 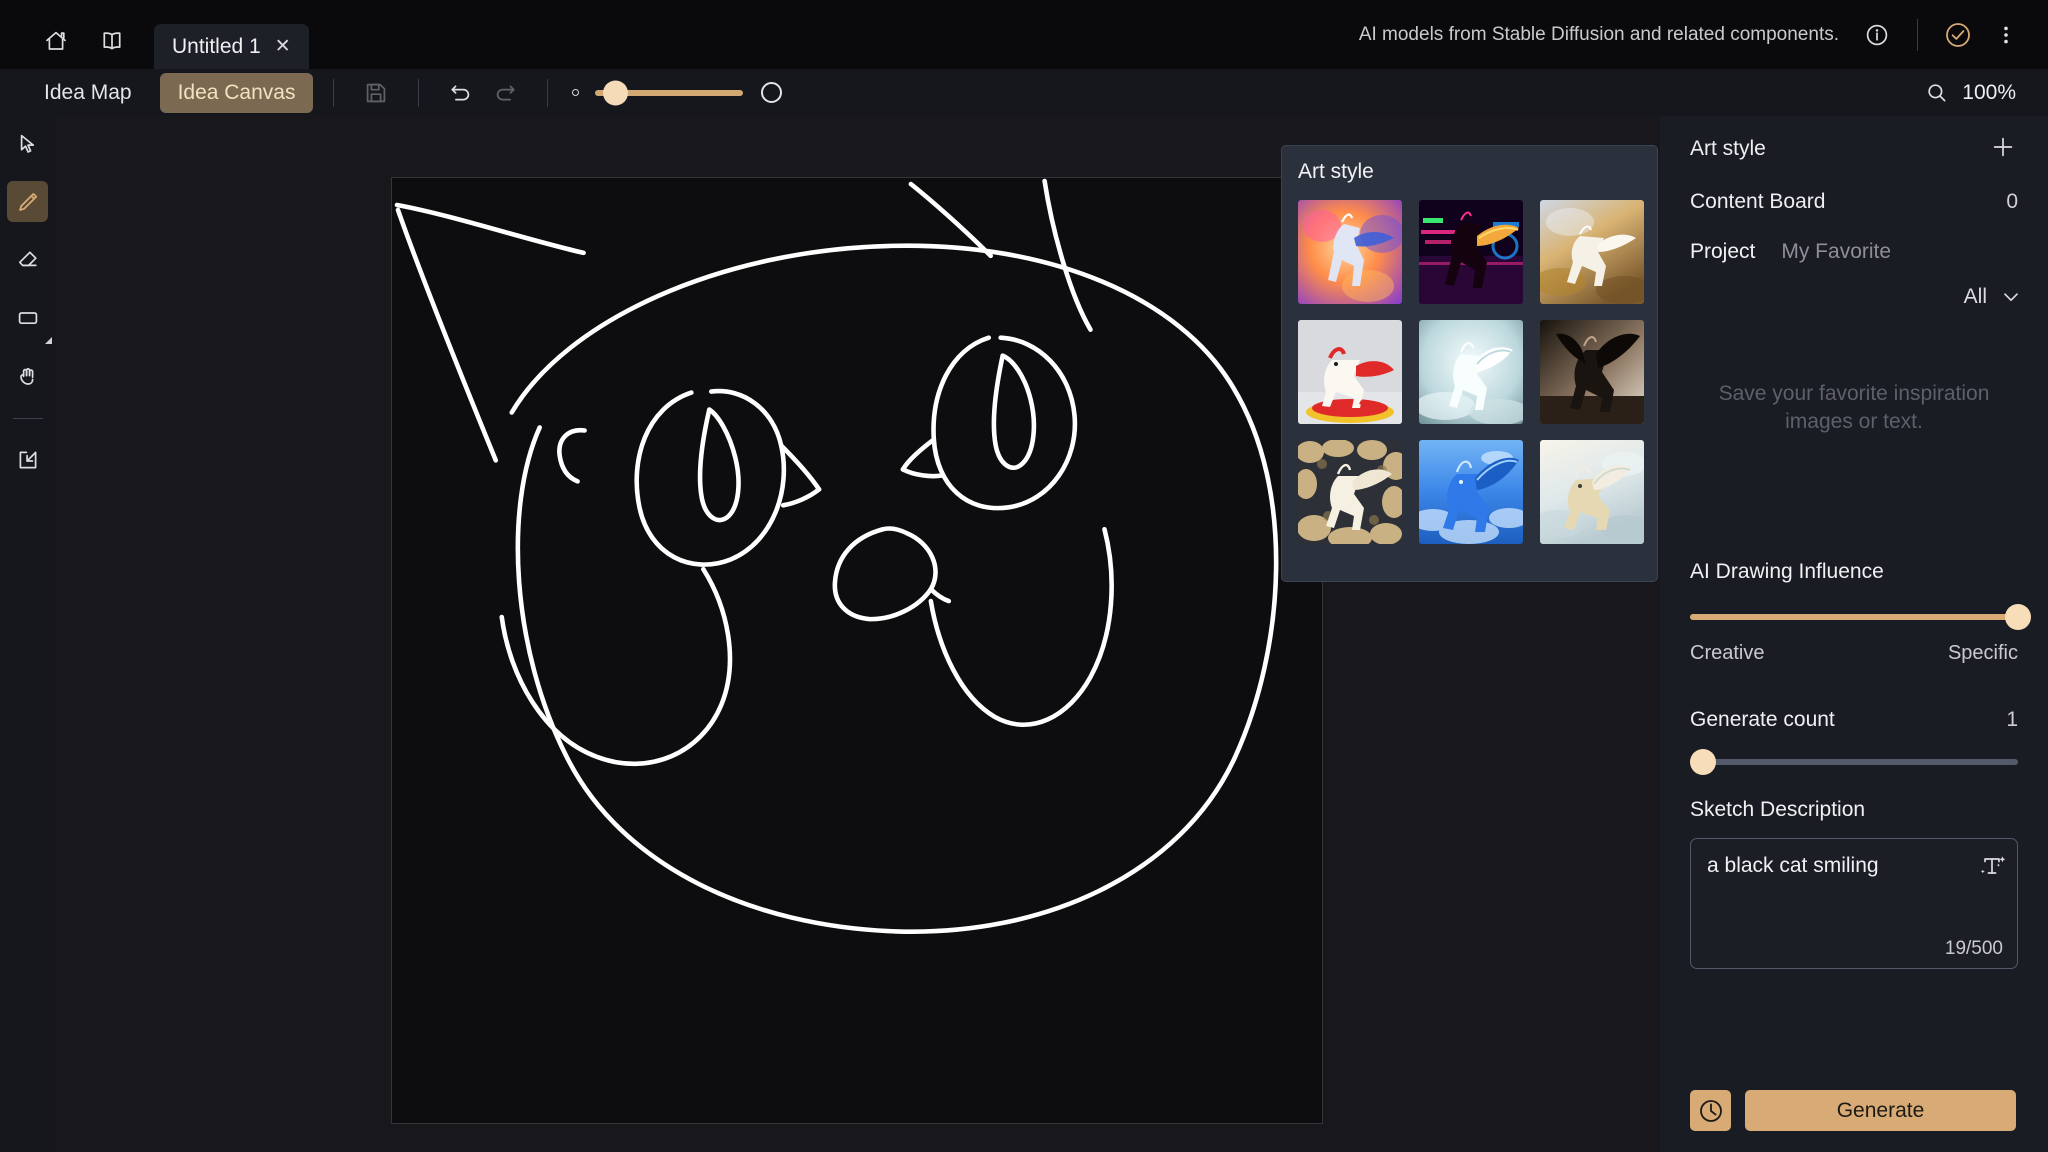 I want to click on influence-slider, so click(x=1860, y=617).